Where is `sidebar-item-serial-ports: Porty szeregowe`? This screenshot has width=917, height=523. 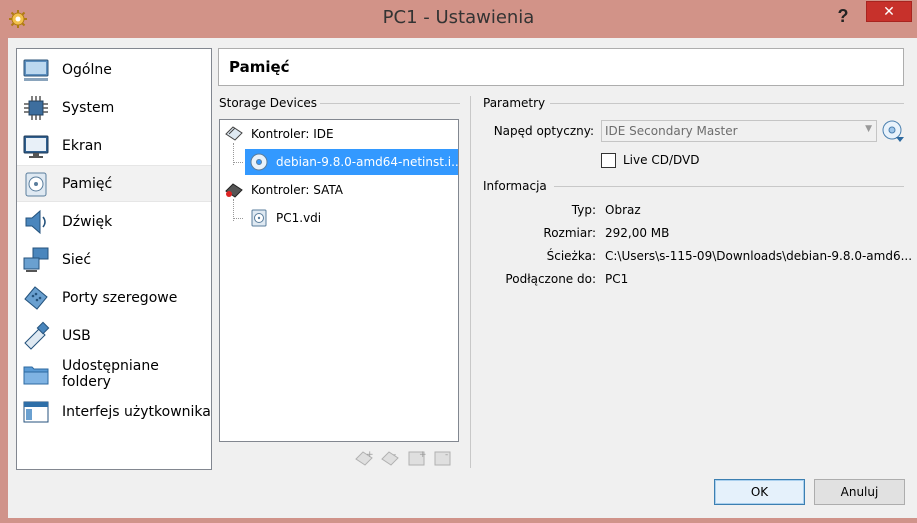 sidebar-item-serial-ports: Porty szeregowe is located at coordinates (114, 297).